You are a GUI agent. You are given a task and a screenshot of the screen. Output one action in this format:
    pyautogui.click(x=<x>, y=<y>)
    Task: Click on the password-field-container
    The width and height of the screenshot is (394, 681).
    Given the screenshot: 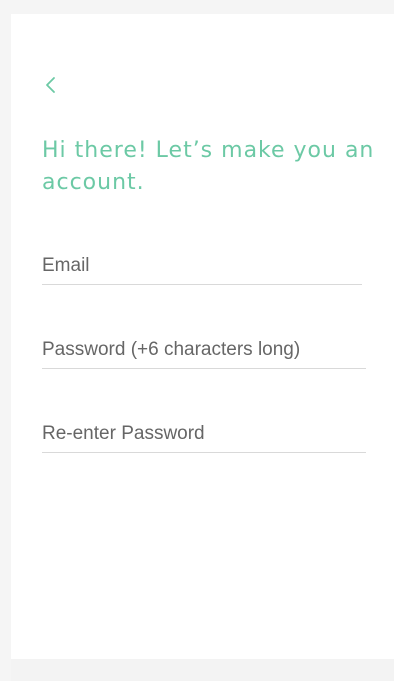 What is the action you would take?
    pyautogui.click(x=204, y=351)
    